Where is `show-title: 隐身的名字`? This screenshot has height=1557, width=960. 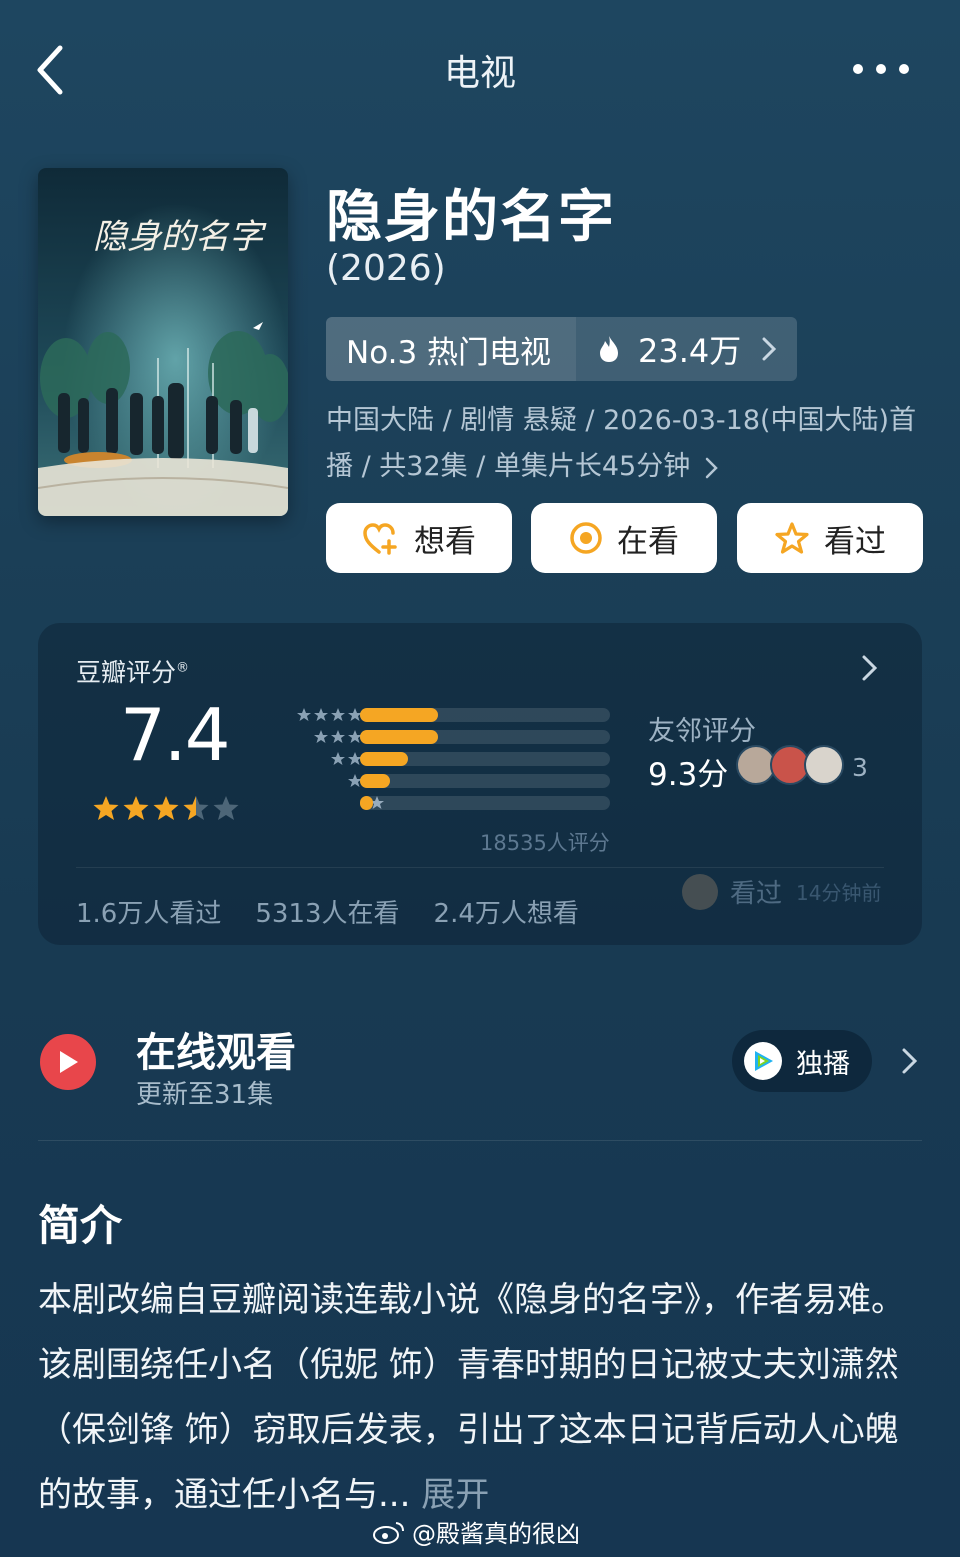
show-title: 隐身的名字 is located at coordinates (471, 217).